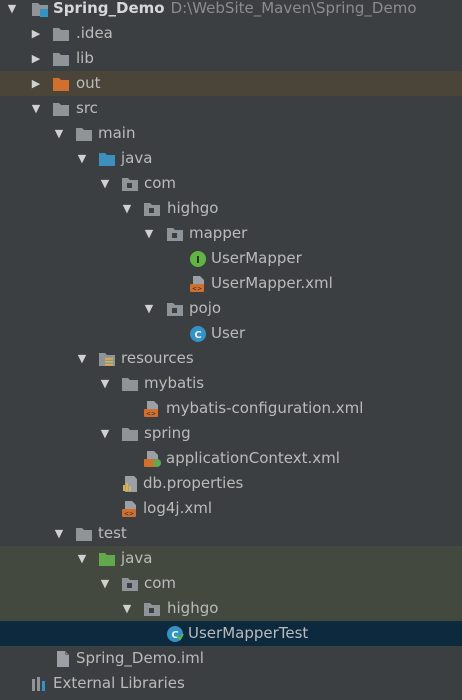  Describe the element at coordinates (107, 559) in the screenshot. I see `test-folder-icon` at that location.